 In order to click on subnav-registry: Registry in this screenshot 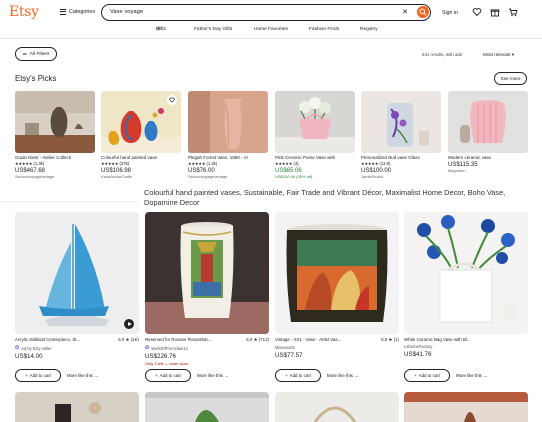, I will do `click(369, 29)`.